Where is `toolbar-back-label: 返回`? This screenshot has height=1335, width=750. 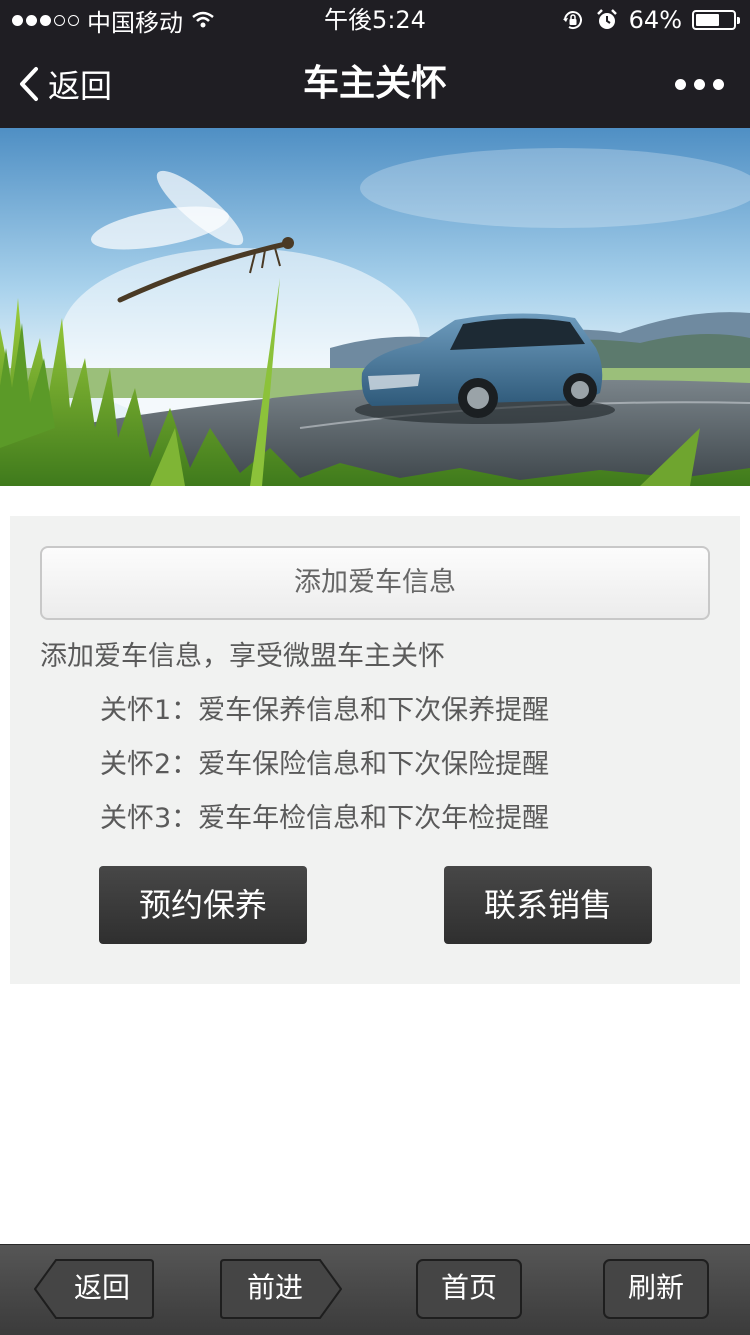 toolbar-back-label: 返回 is located at coordinates (101, 1287).